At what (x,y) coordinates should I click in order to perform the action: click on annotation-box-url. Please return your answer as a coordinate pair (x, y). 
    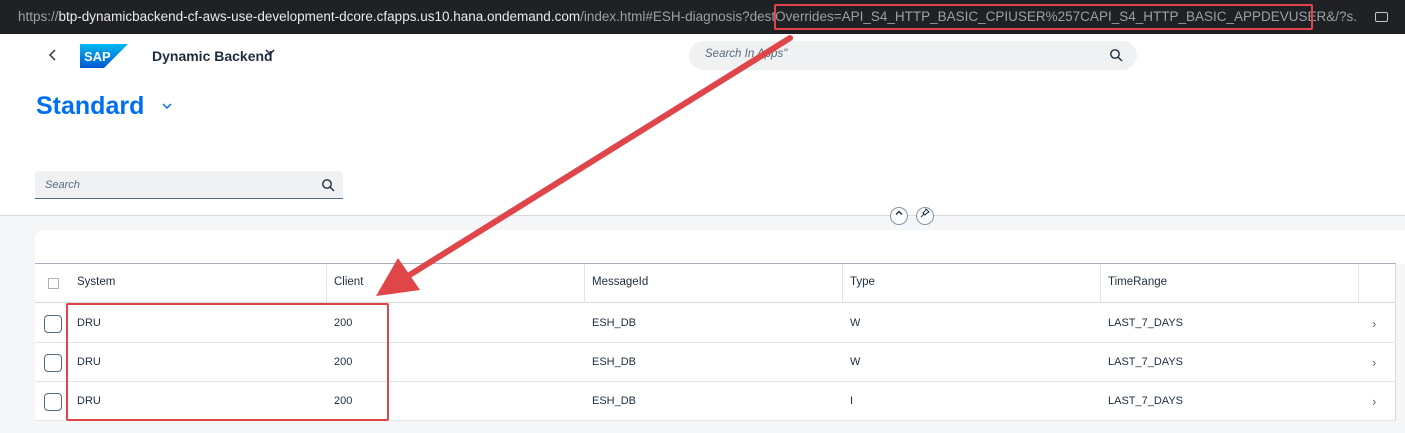
    Looking at the image, I should click on (1043, 17).